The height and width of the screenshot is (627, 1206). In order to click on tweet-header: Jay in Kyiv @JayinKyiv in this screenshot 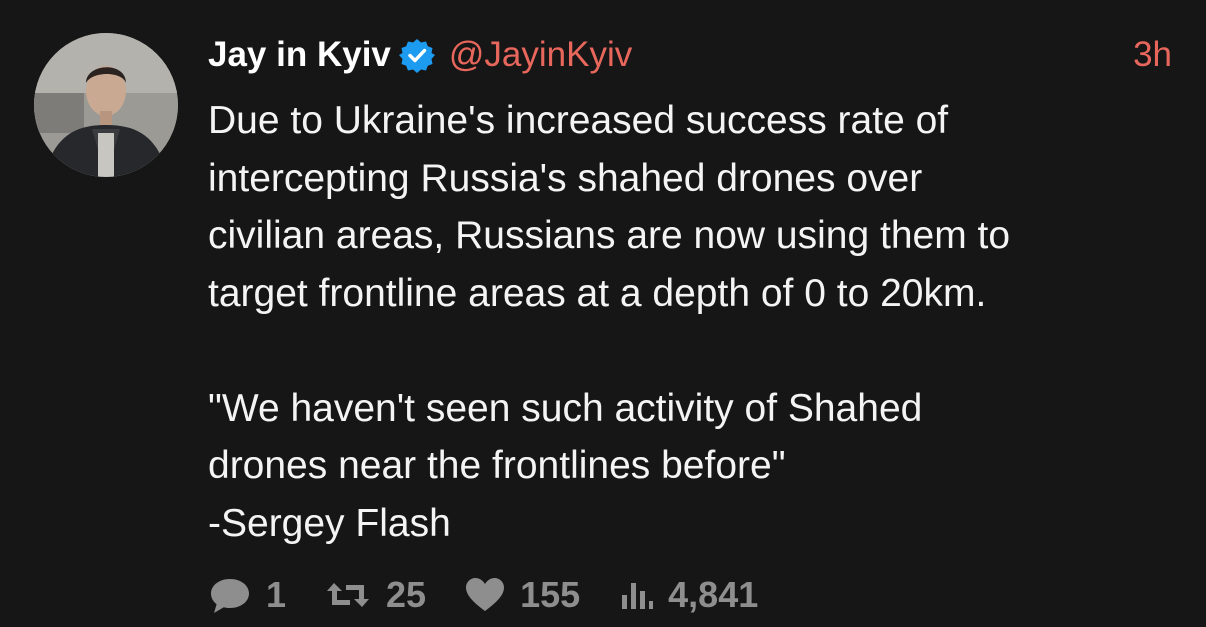, I will do `click(420, 55)`.